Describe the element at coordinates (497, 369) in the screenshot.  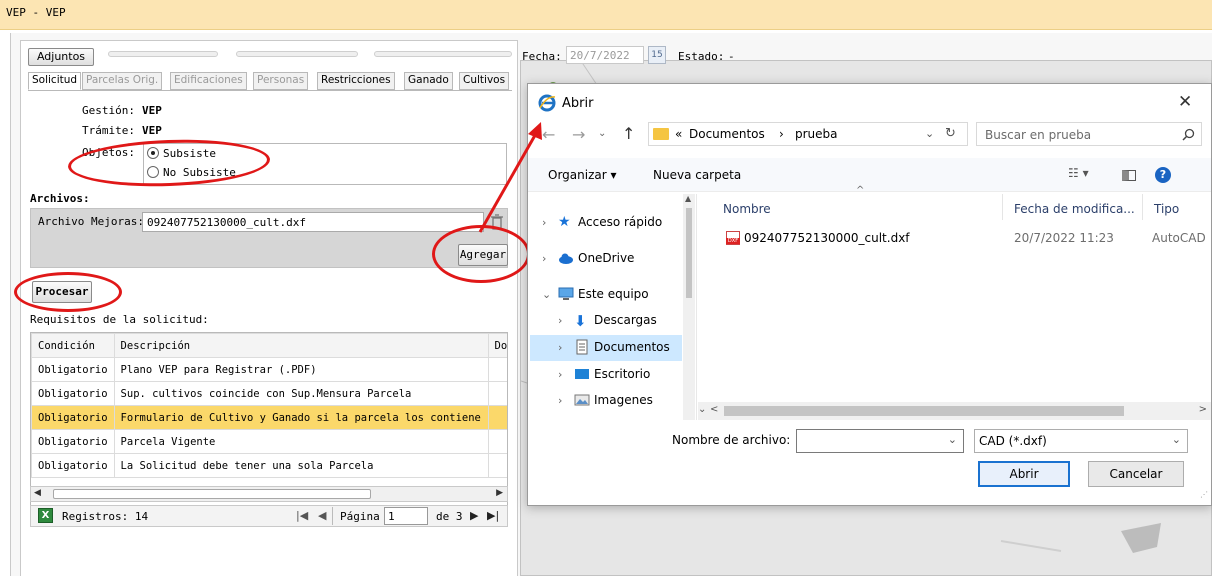
I see `cell-doc` at that location.